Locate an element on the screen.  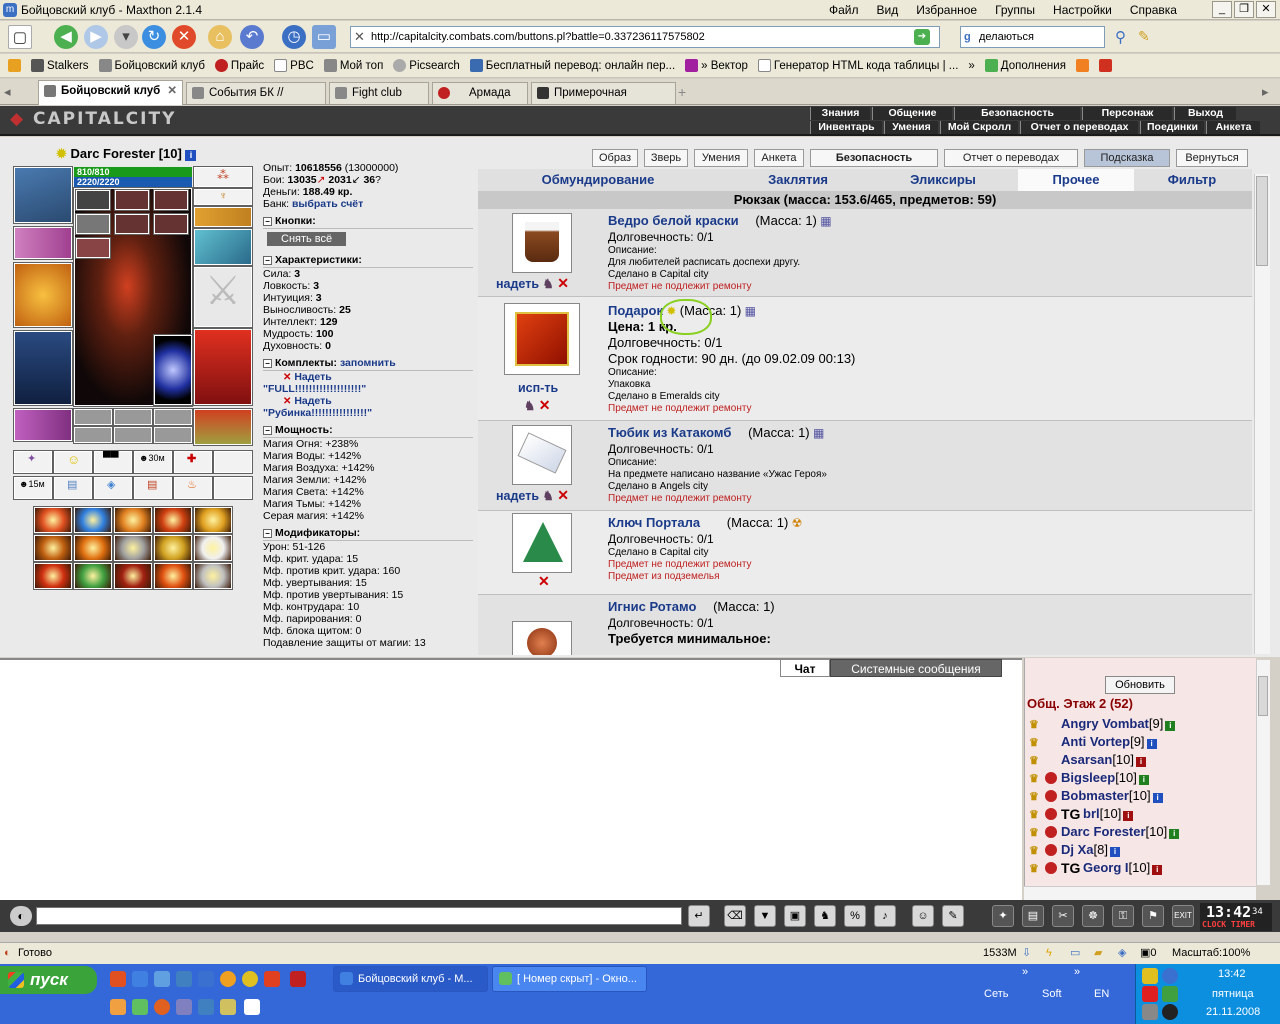
nav-my-scroll: Мой Скролл is located at coordinates (979, 127).